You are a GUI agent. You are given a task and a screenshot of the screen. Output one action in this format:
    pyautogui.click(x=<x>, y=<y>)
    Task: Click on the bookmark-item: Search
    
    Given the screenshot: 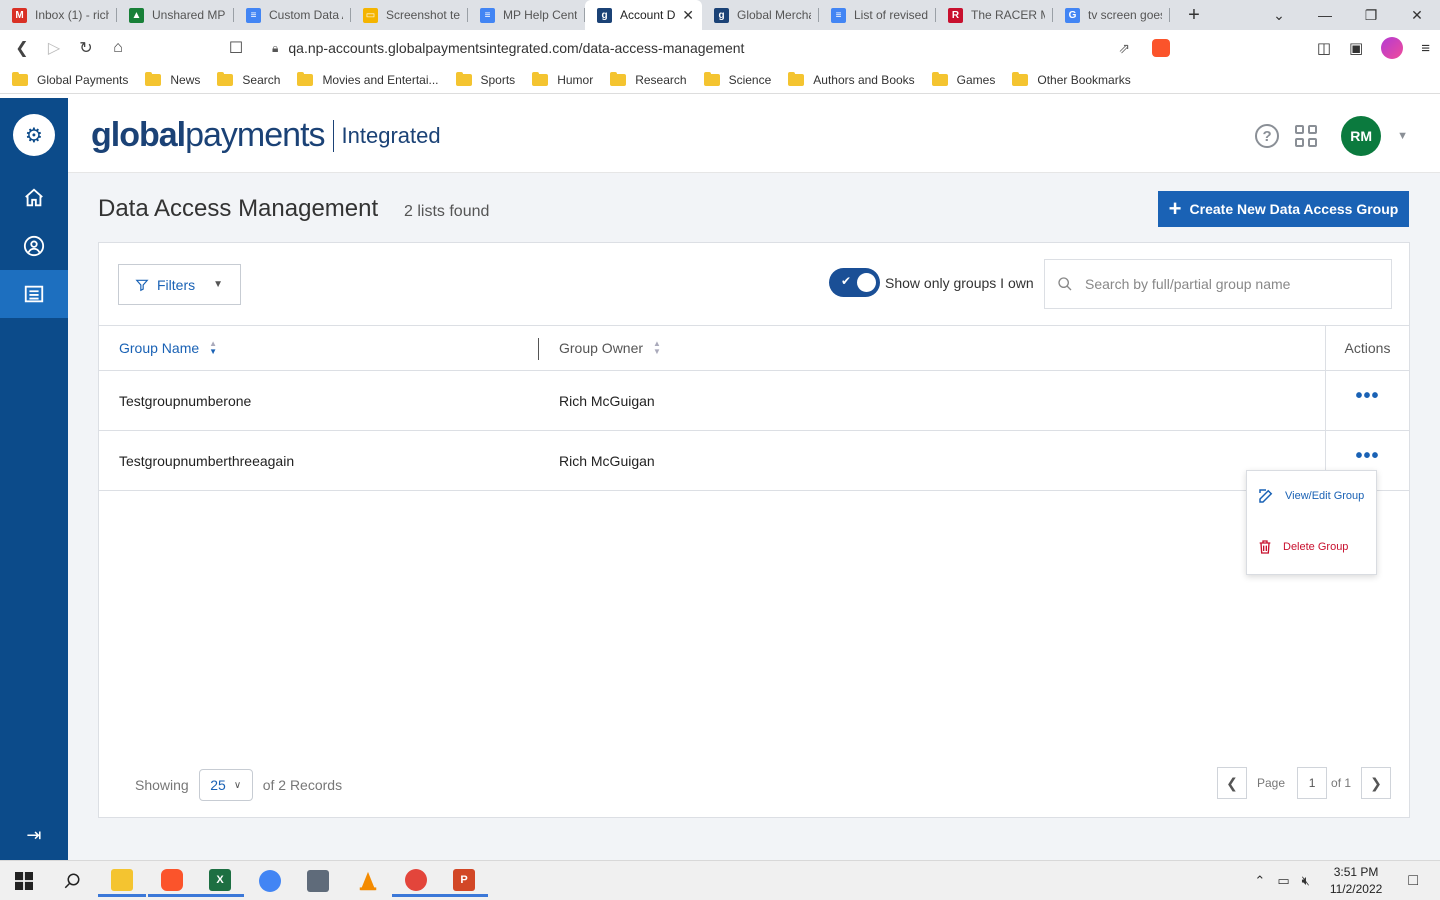 What is the action you would take?
    pyautogui.click(x=248, y=79)
    